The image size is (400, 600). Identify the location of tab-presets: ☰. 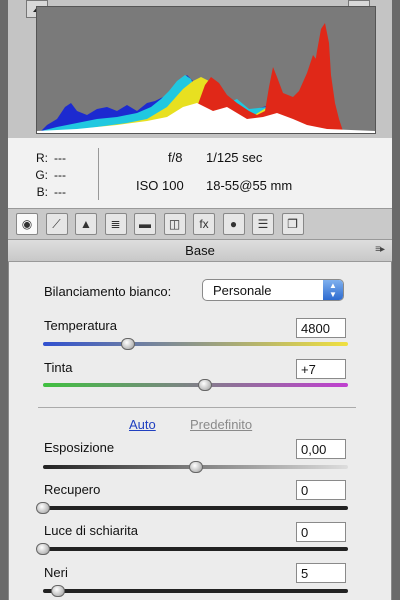
(263, 224).